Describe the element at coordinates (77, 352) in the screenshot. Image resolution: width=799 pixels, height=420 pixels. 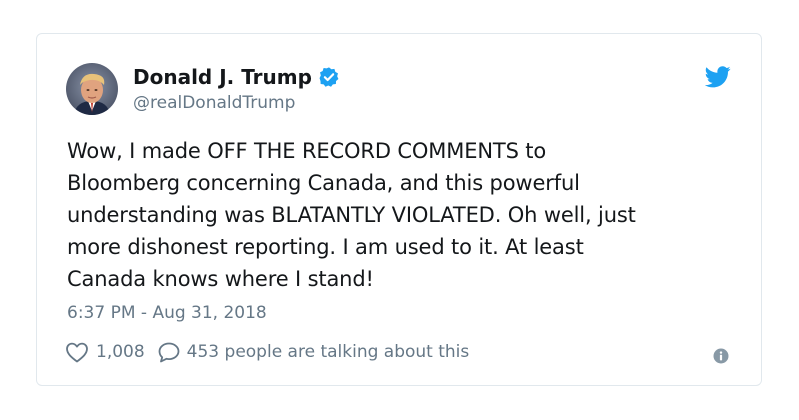
I see `heart-icon` at that location.